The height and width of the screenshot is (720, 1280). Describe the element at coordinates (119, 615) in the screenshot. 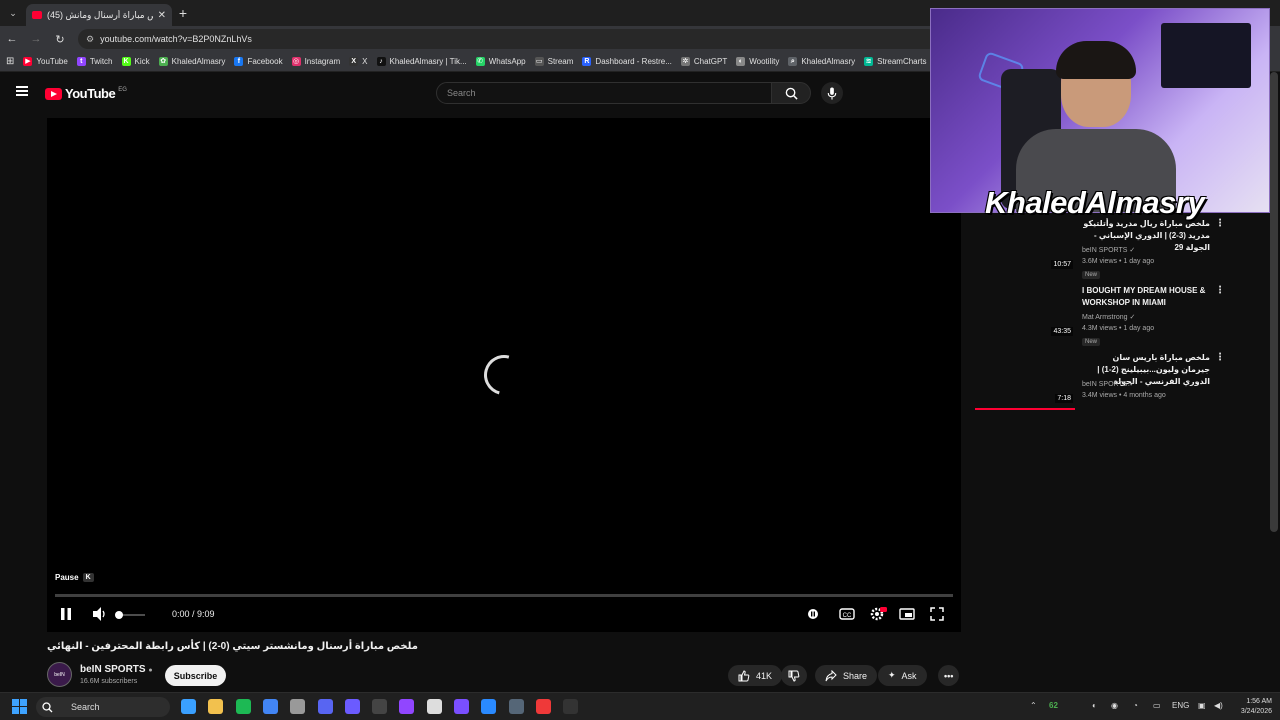

I see `volume-slider-handle` at that location.